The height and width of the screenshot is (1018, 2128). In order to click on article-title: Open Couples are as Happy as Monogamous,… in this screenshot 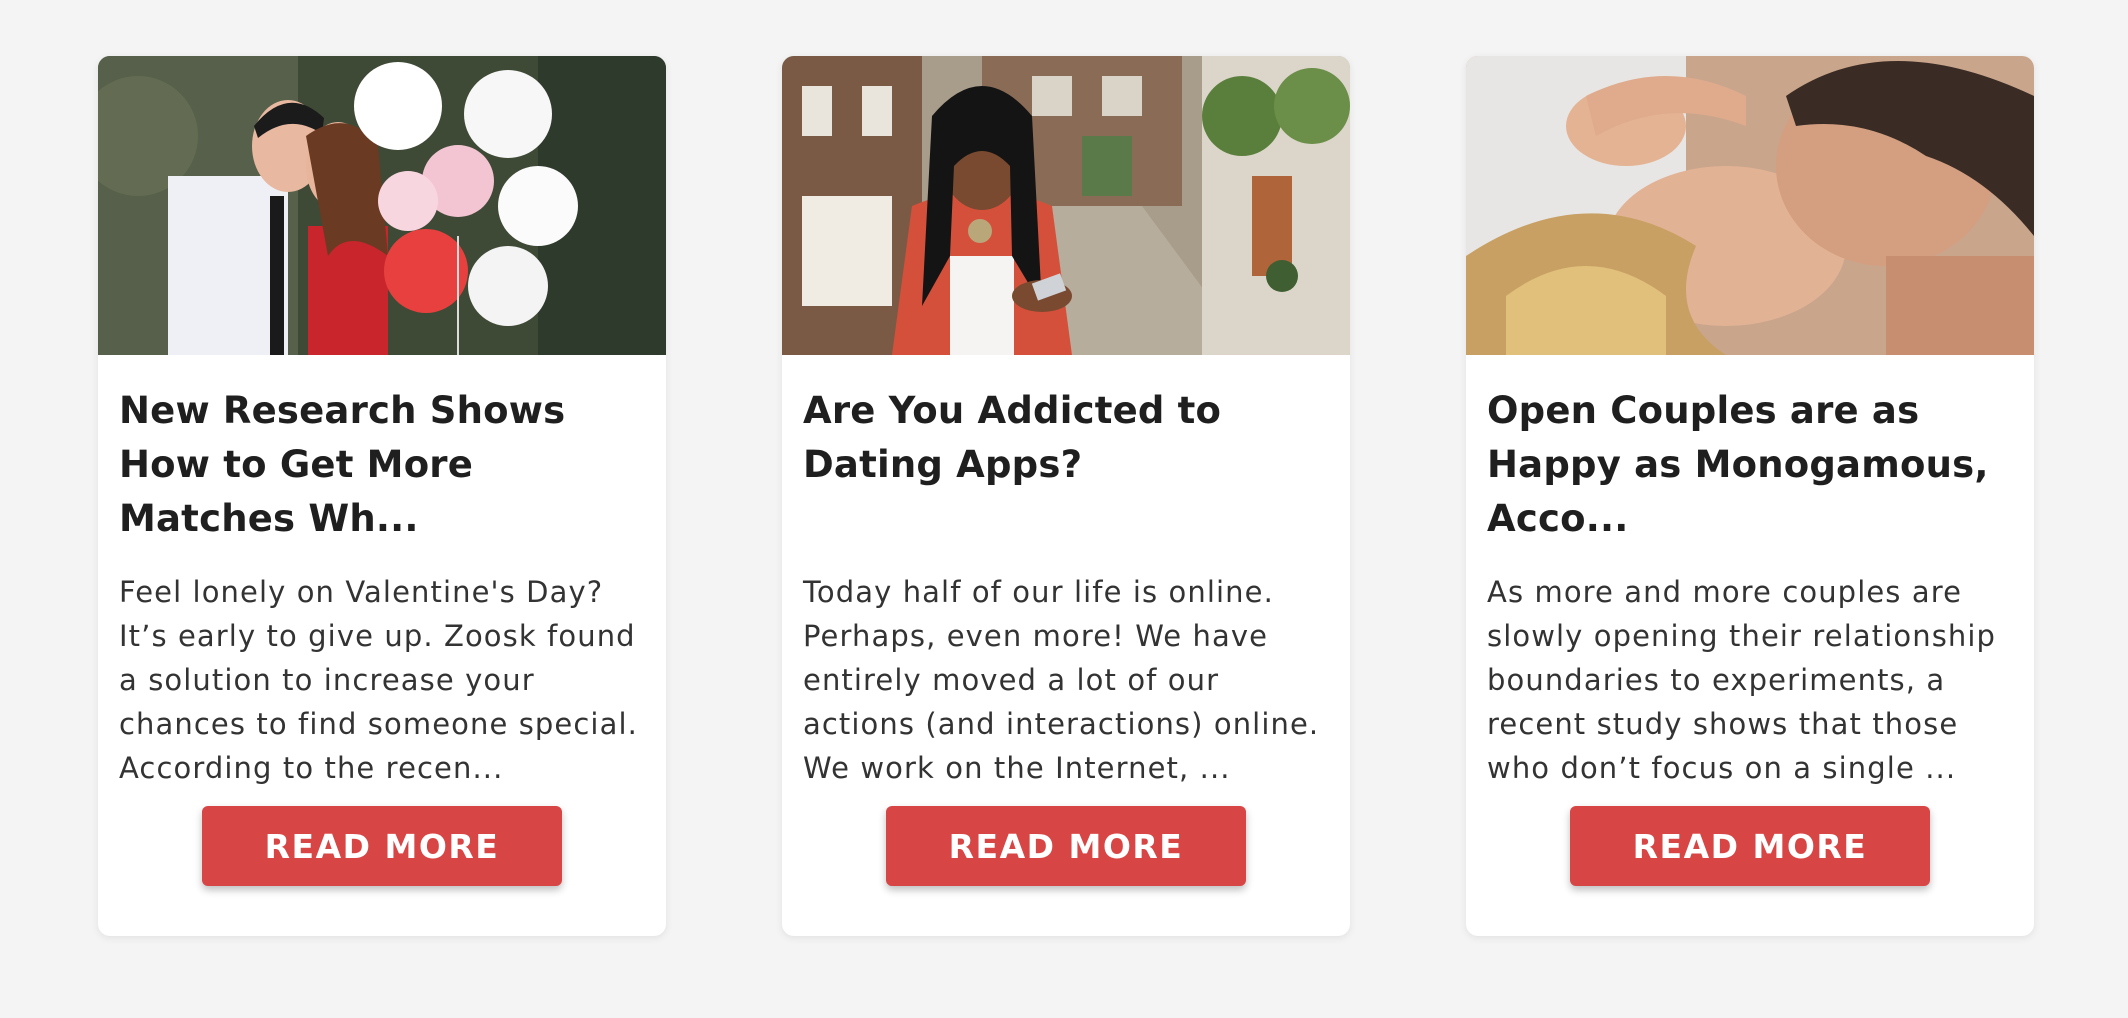, I will do `click(1752, 465)`.